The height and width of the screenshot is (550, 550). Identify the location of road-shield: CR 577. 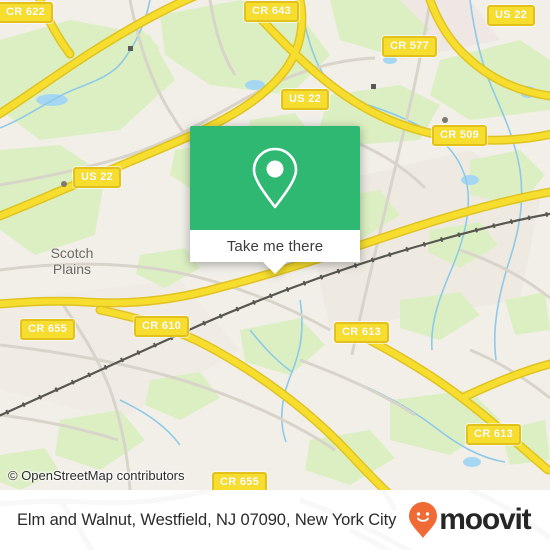
(410, 46).